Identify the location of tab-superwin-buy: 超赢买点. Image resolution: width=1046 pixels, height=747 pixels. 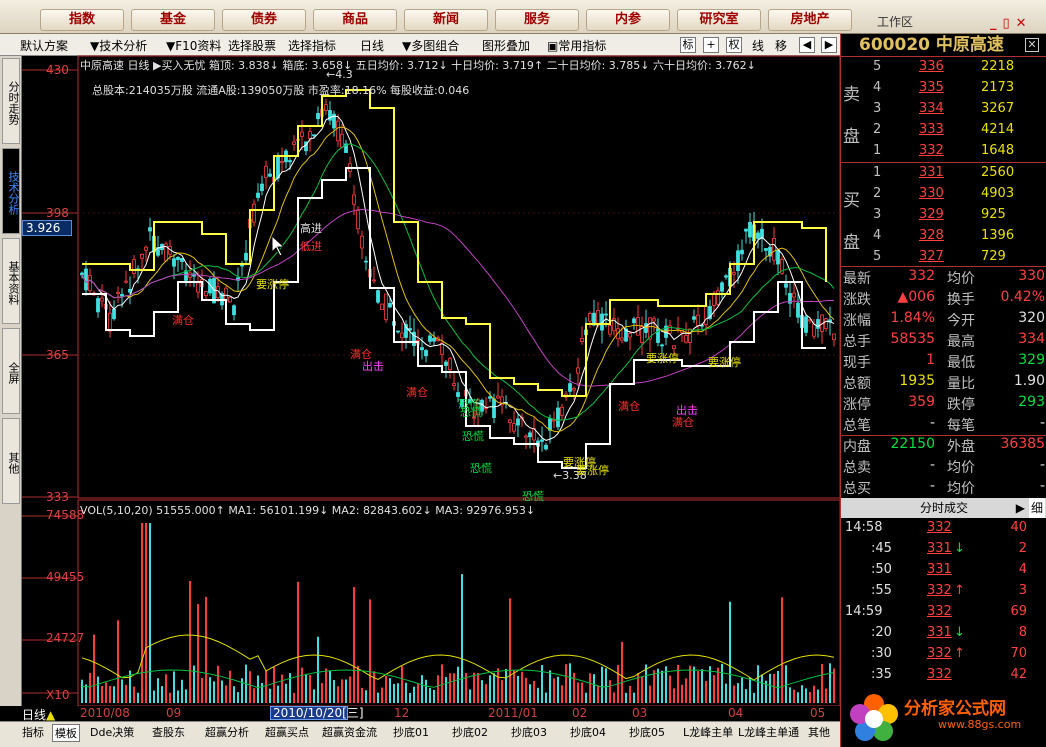
(287, 732).